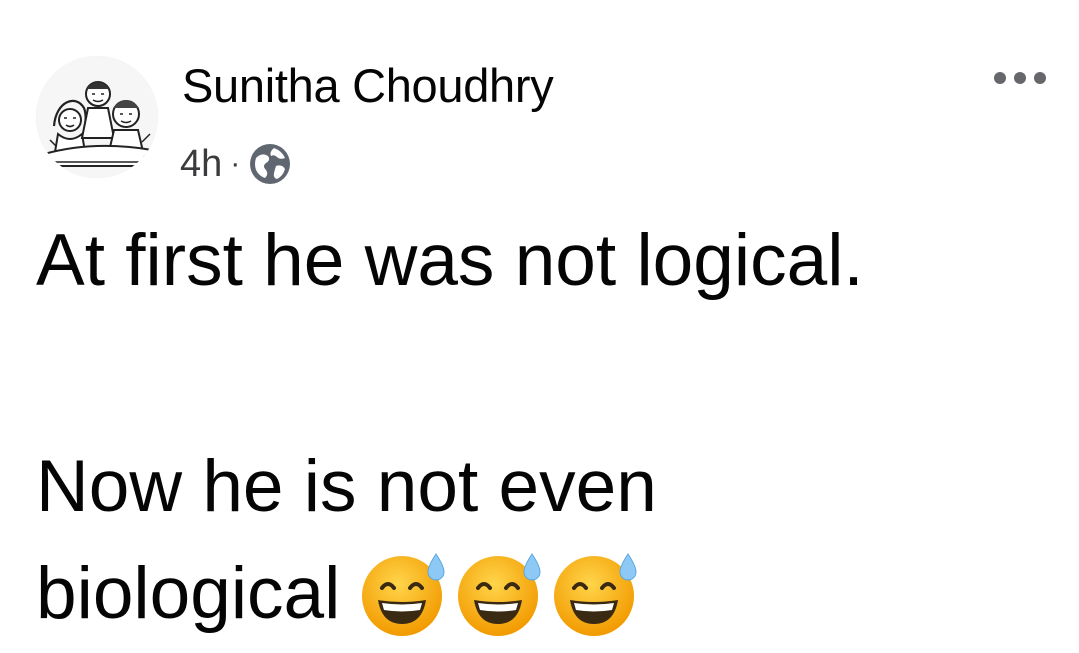 Image resolution: width=1079 pixels, height=653 pixels. I want to click on avatar, so click(97, 117).